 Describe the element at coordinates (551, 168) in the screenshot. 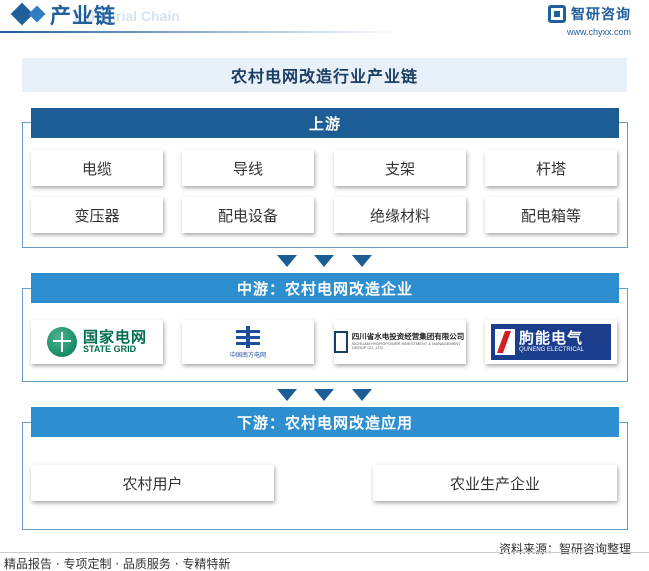

I see `upstream-item: 杆塔` at that location.